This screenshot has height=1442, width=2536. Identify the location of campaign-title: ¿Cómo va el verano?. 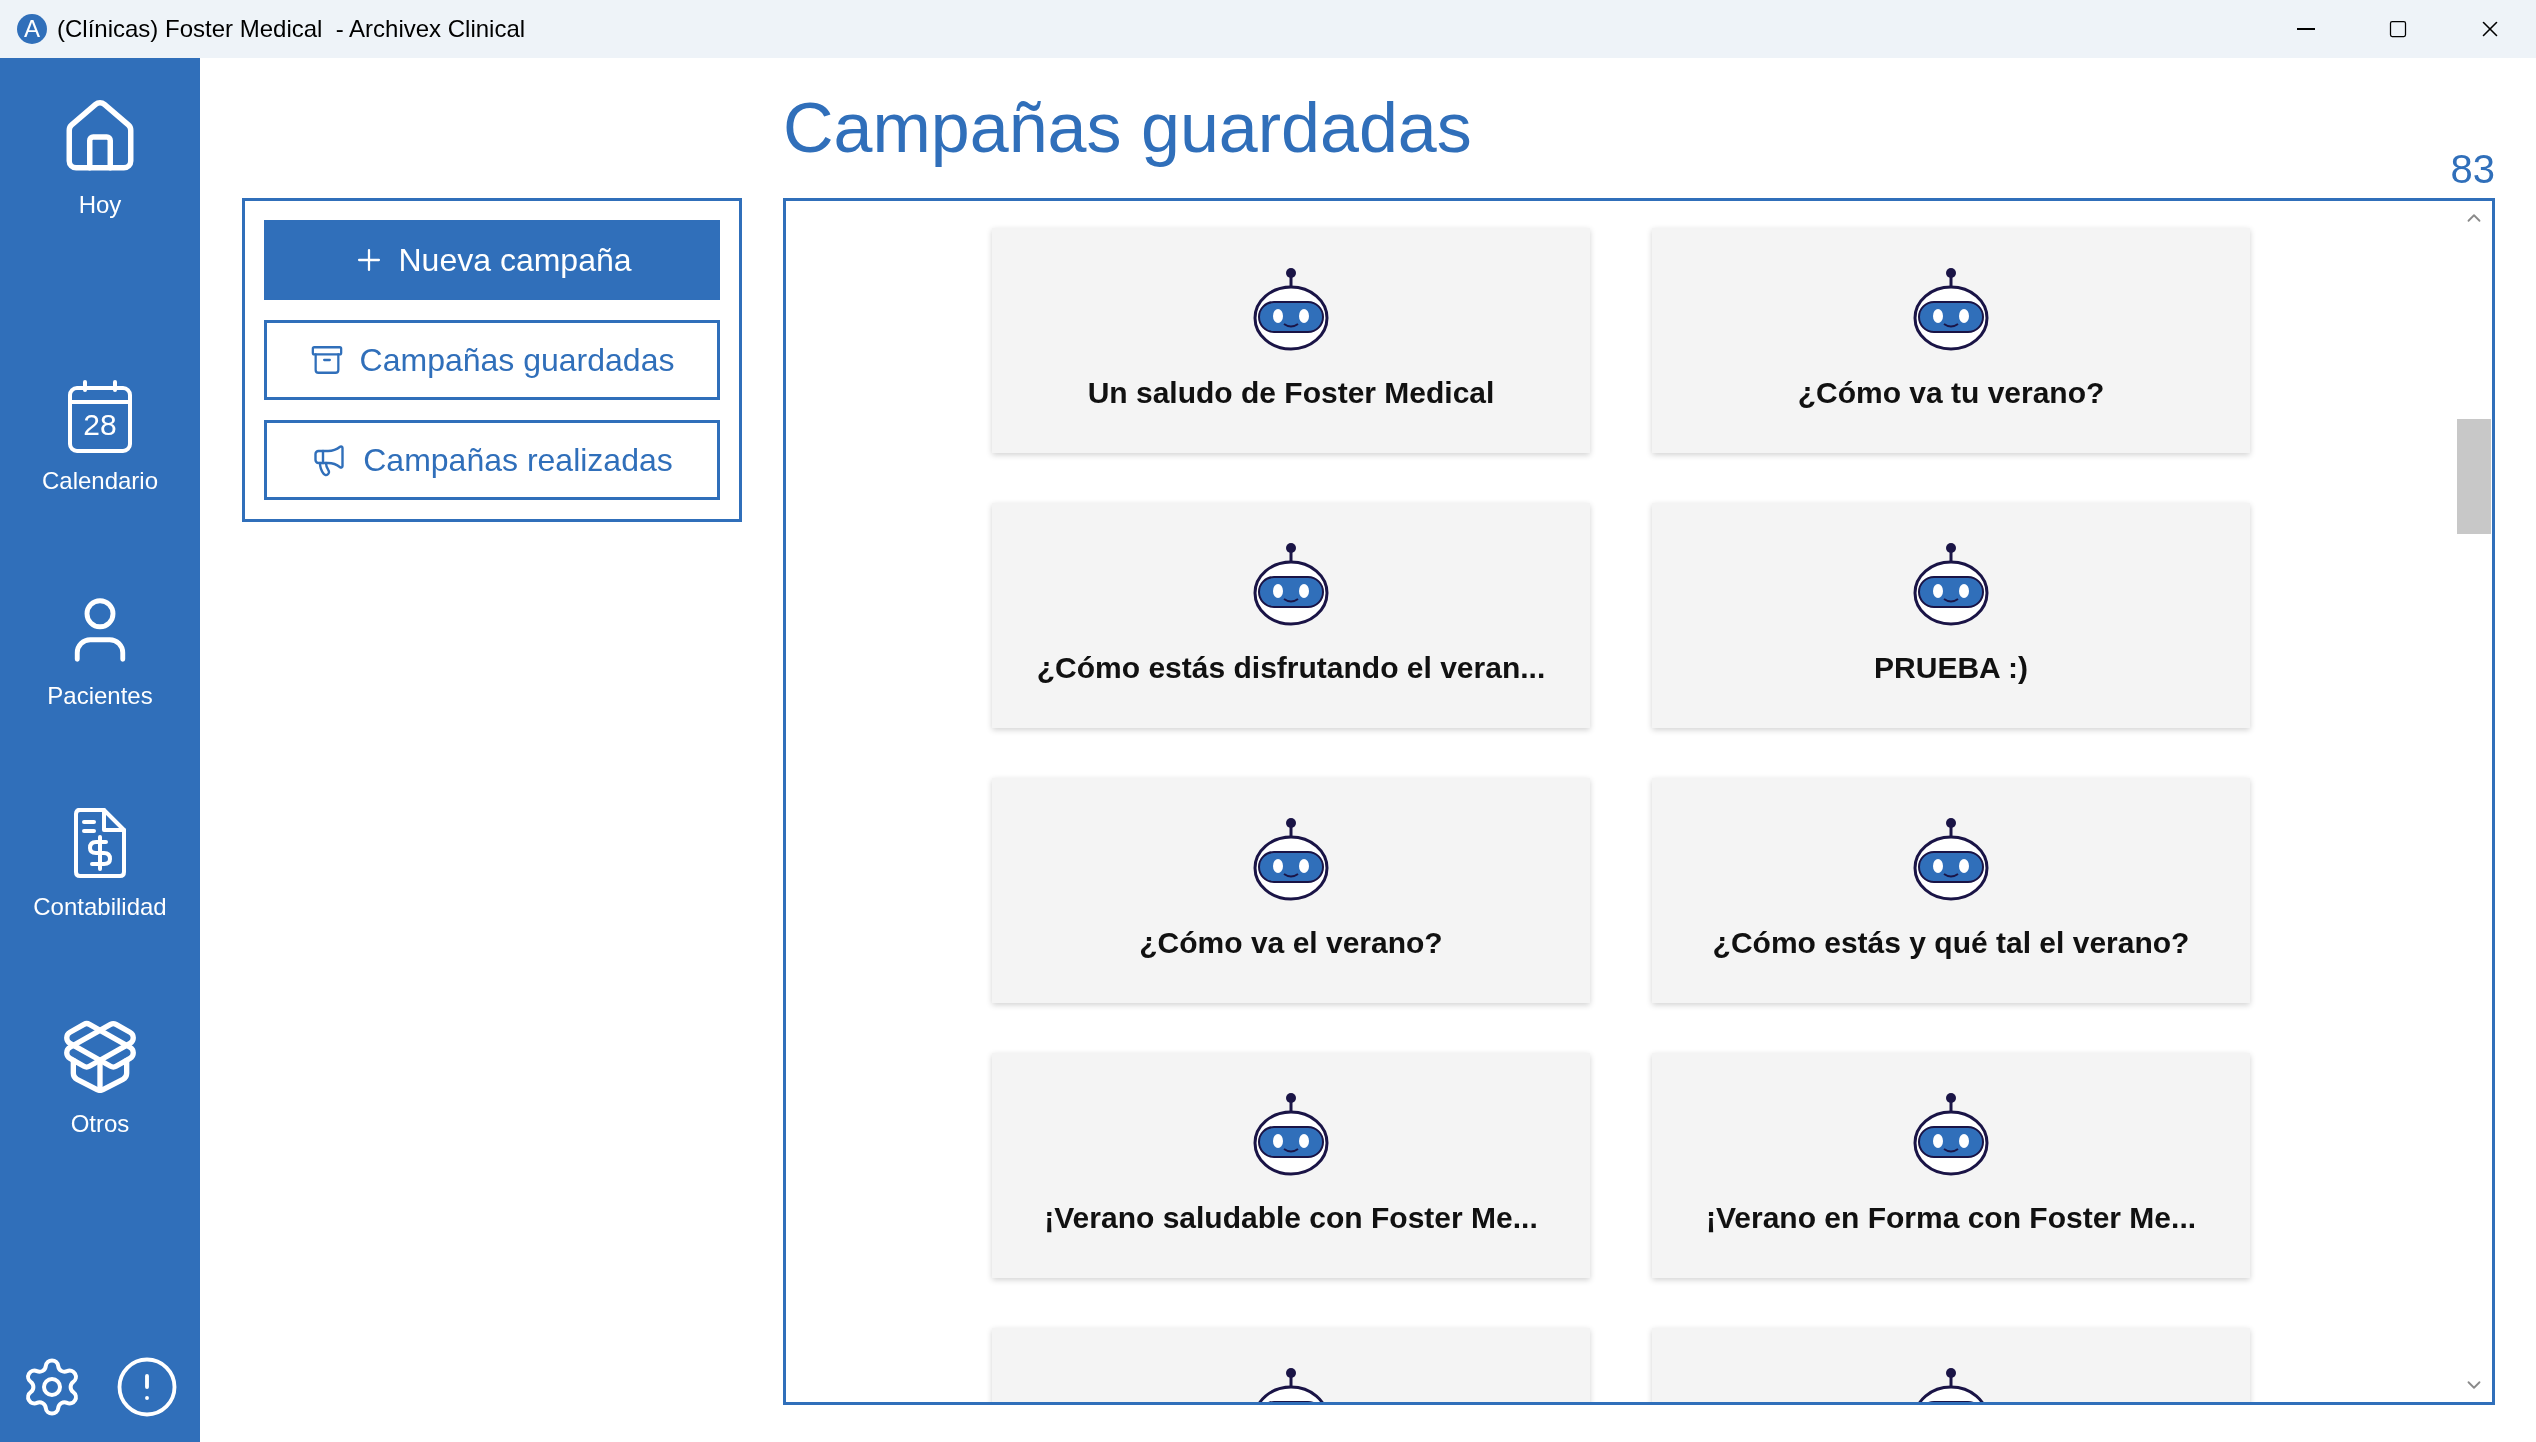
(1291, 943).